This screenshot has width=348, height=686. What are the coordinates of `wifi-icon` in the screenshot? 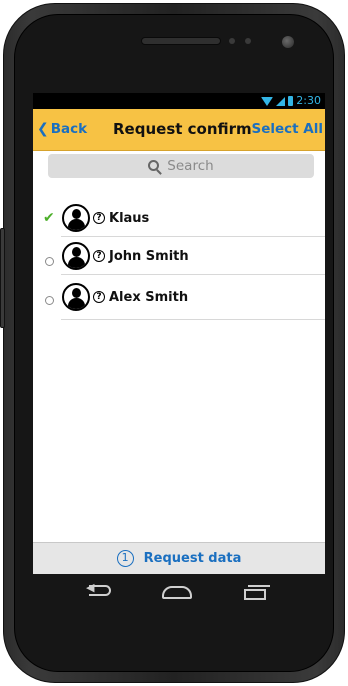 It's located at (267, 101).